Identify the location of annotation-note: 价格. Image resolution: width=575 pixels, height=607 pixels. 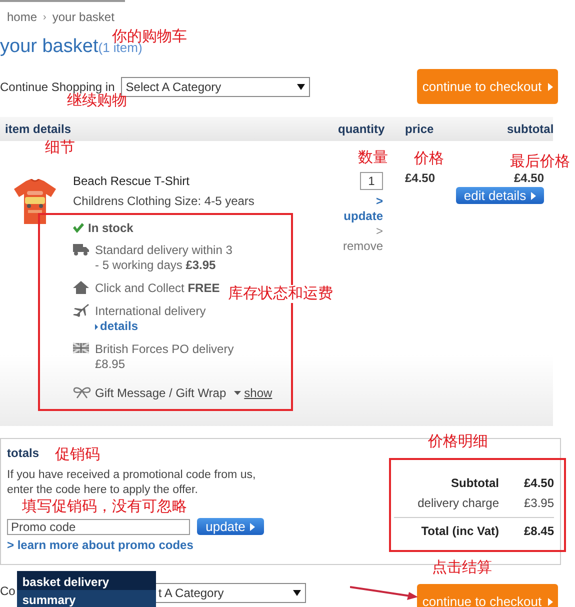
(429, 159).